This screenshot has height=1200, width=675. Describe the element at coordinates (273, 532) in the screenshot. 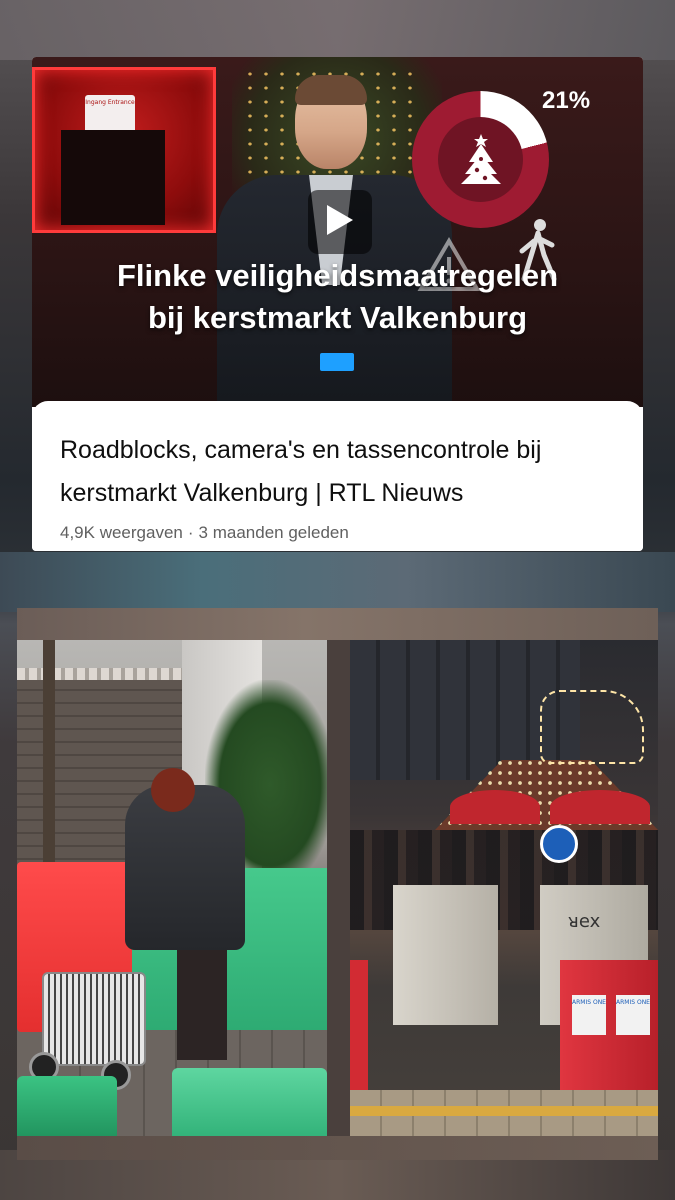

I see `upload-age: 3 maanden geleden` at that location.